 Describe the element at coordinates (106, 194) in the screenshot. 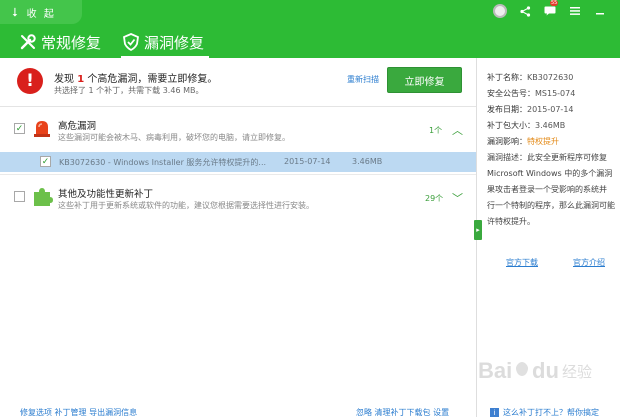

I see `category-title: 其他及功能性更新补丁` at that location.